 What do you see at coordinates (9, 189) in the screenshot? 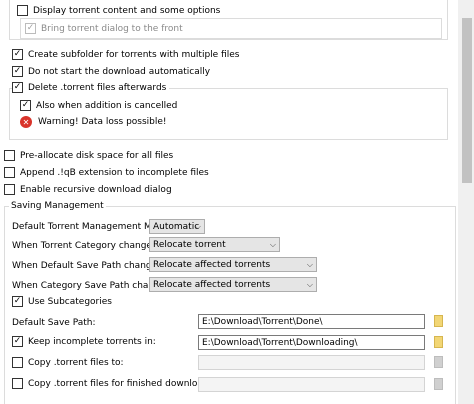
I see `recursive-dialog-checkbox` at bounding box center [9, 189].